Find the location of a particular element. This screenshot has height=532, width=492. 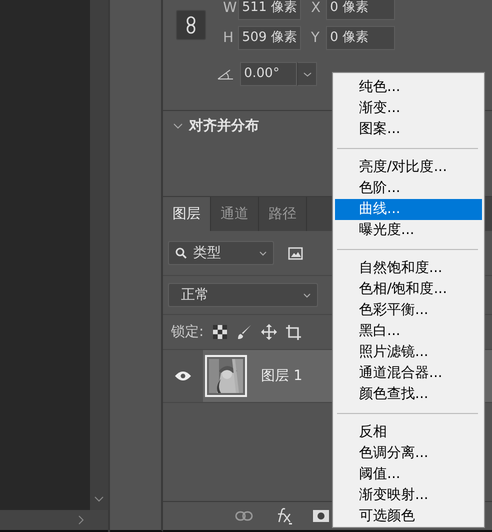

width-label: W is located at coordinates (230, 8).